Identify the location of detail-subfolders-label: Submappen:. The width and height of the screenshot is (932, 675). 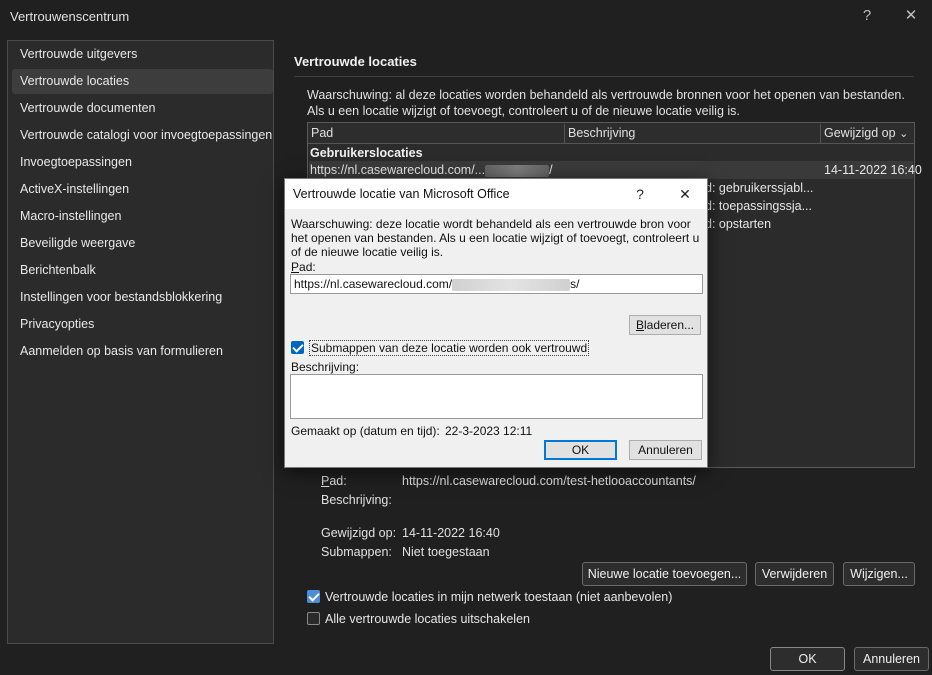
(356, 552).